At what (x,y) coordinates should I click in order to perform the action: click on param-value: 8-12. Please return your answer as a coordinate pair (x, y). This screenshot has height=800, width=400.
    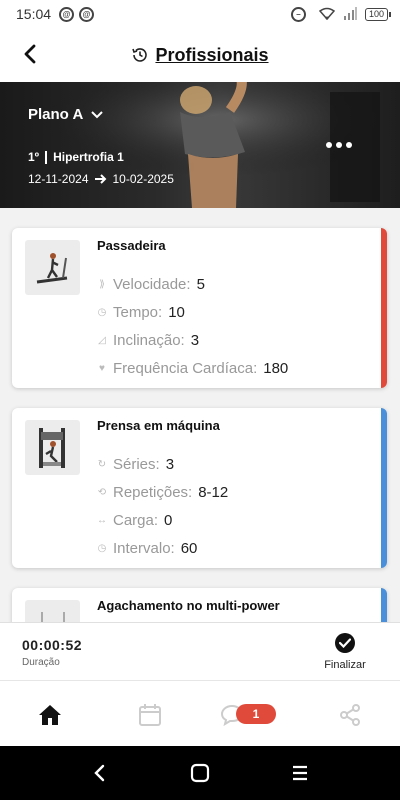
    Looking at the image, I should click on (213, 492).